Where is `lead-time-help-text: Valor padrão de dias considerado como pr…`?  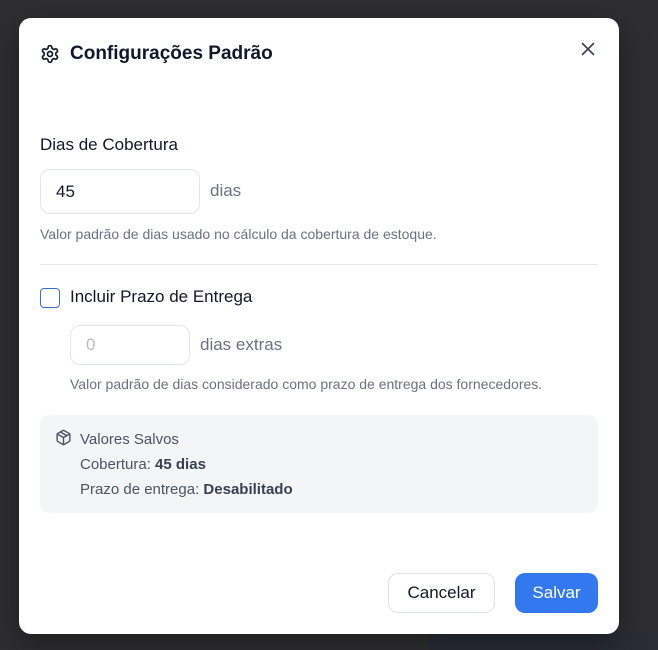
lead-time-help-text: Valor padrão de dias considerado como pr… is located at coordinates (306, 384).